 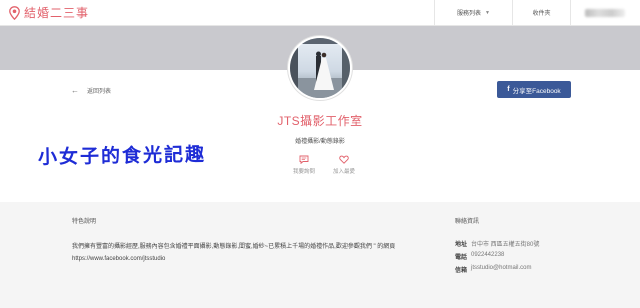 I want to click on features-title: 特色說明, so click(x=84, y=222).